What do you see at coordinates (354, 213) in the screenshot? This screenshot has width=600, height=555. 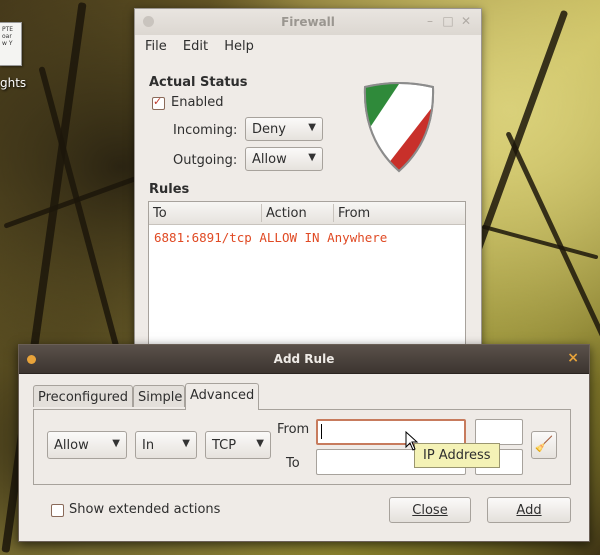 I see `column-from: From` at bounding box center [354, 213].